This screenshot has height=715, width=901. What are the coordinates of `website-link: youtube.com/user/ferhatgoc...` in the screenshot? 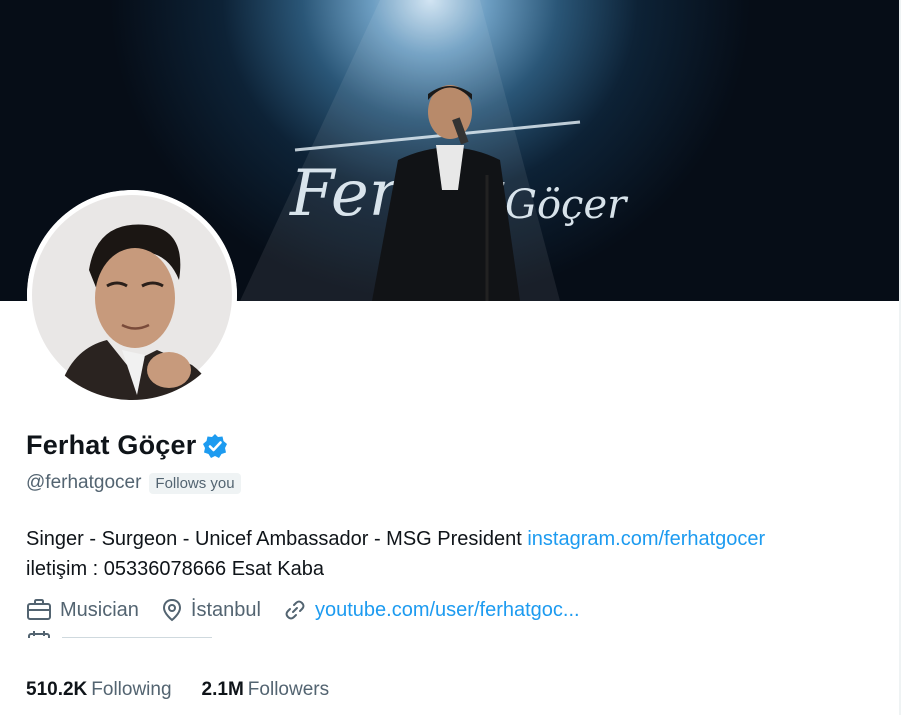 It's located at (447, 610).